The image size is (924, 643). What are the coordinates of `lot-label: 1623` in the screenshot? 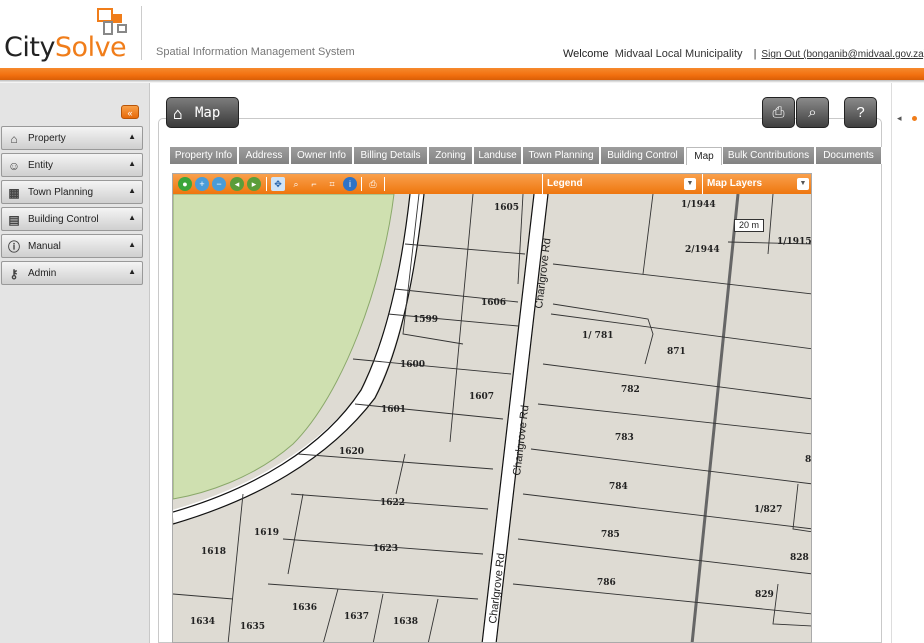 It's located at (385, 549).